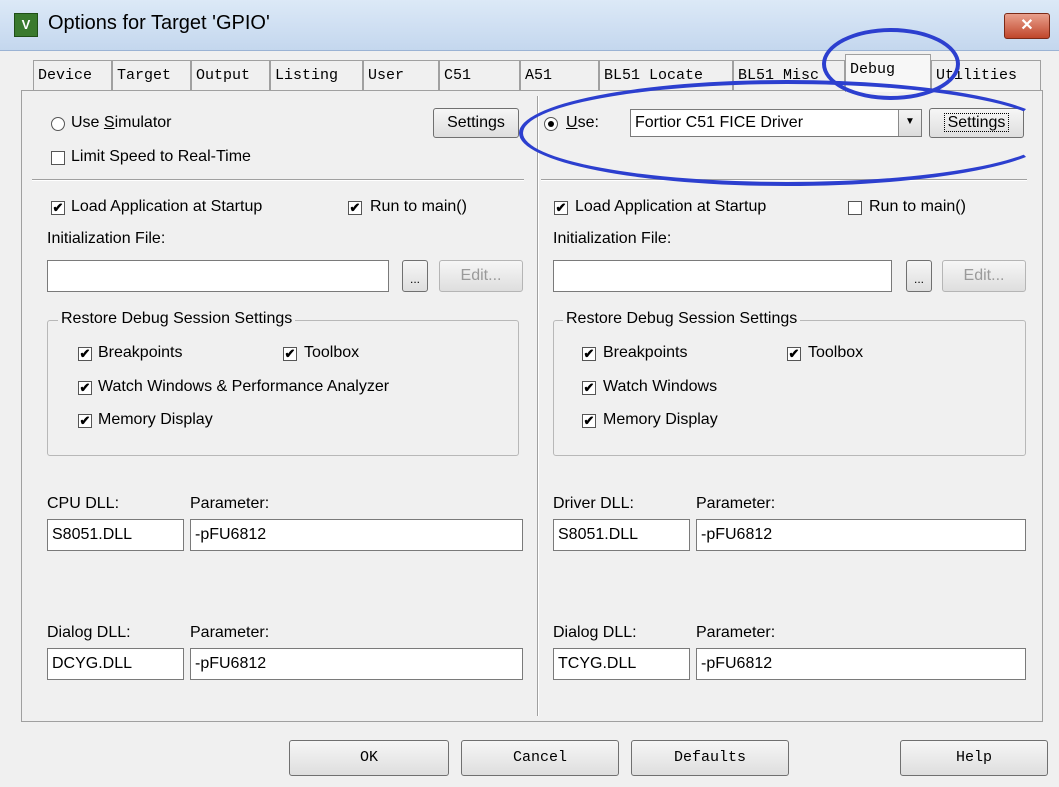 This screenshot has width=1059, height=787. I want to click on left-init-file-label: Initialization File:, so click(106, 238).